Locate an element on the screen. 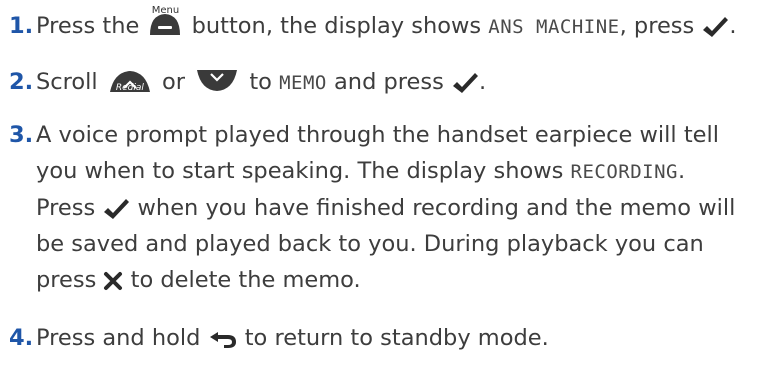  step-number: 3. is located at coordinates (21, 135).